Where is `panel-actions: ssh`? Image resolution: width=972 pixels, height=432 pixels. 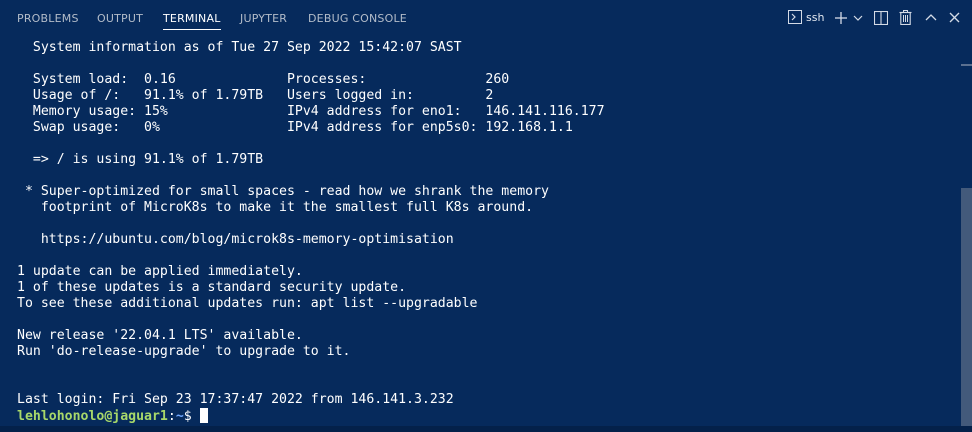
panel-actions: ssh is located at coordinates (486, 18).